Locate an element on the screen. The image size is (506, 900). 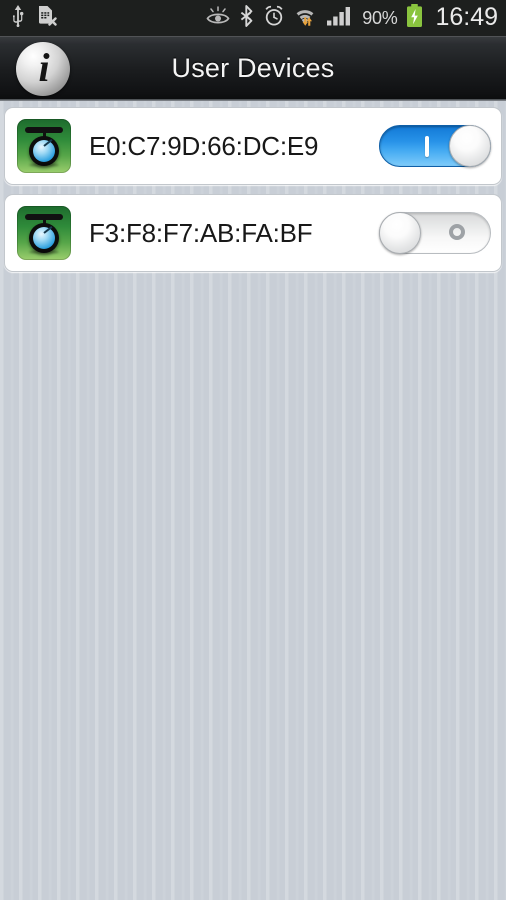
wifi-icon is located at coordinates (306, 18).